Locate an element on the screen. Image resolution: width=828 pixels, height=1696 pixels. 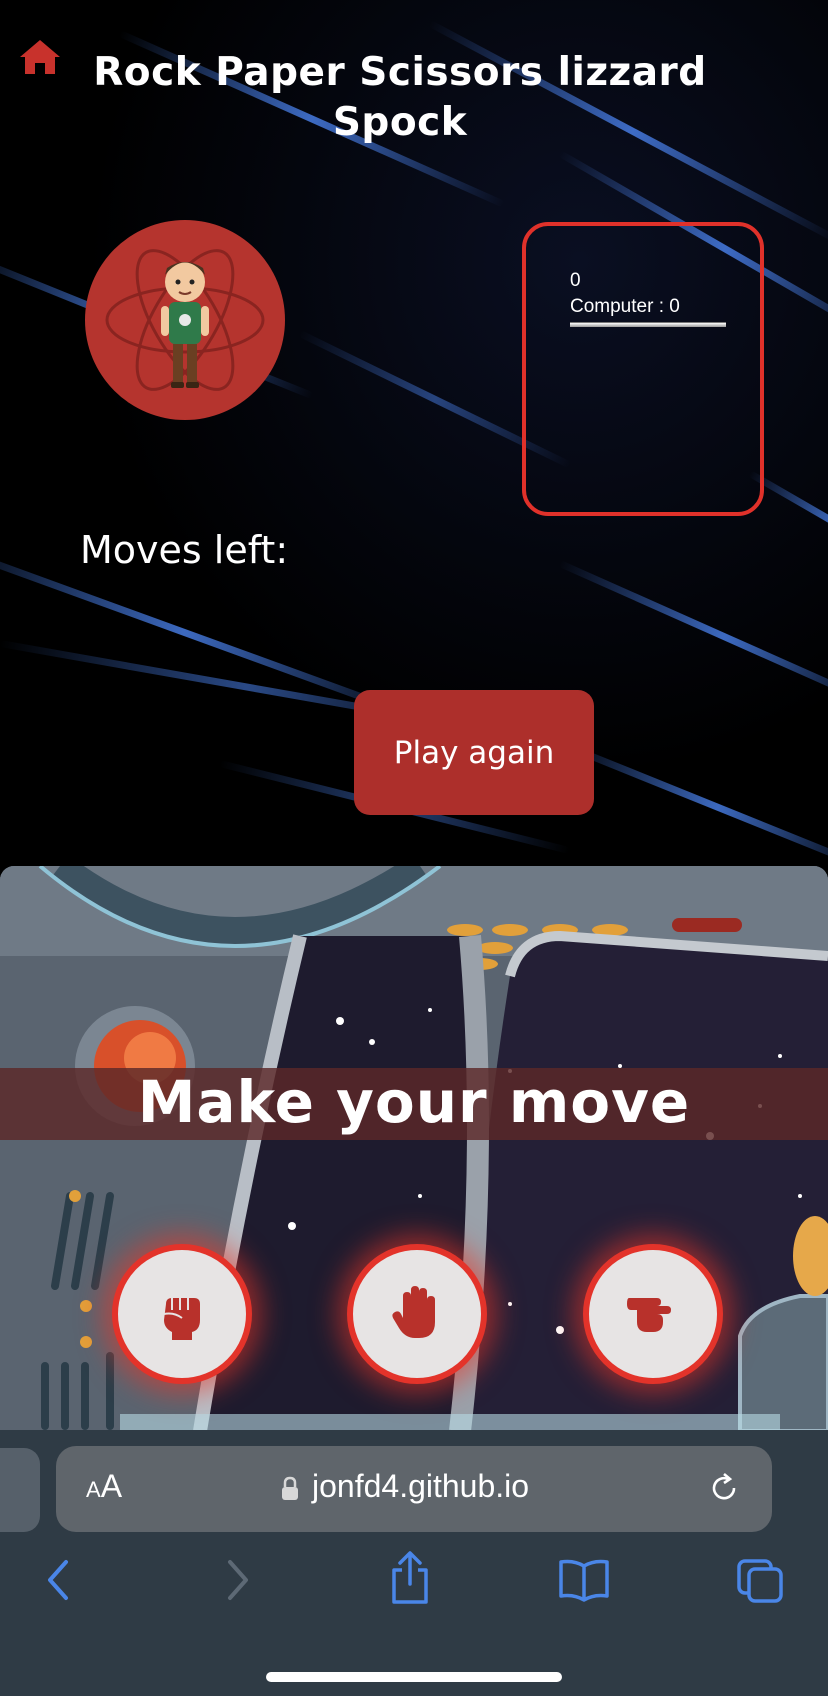
hand-rock-icon is located at coordinates (181, 1319).